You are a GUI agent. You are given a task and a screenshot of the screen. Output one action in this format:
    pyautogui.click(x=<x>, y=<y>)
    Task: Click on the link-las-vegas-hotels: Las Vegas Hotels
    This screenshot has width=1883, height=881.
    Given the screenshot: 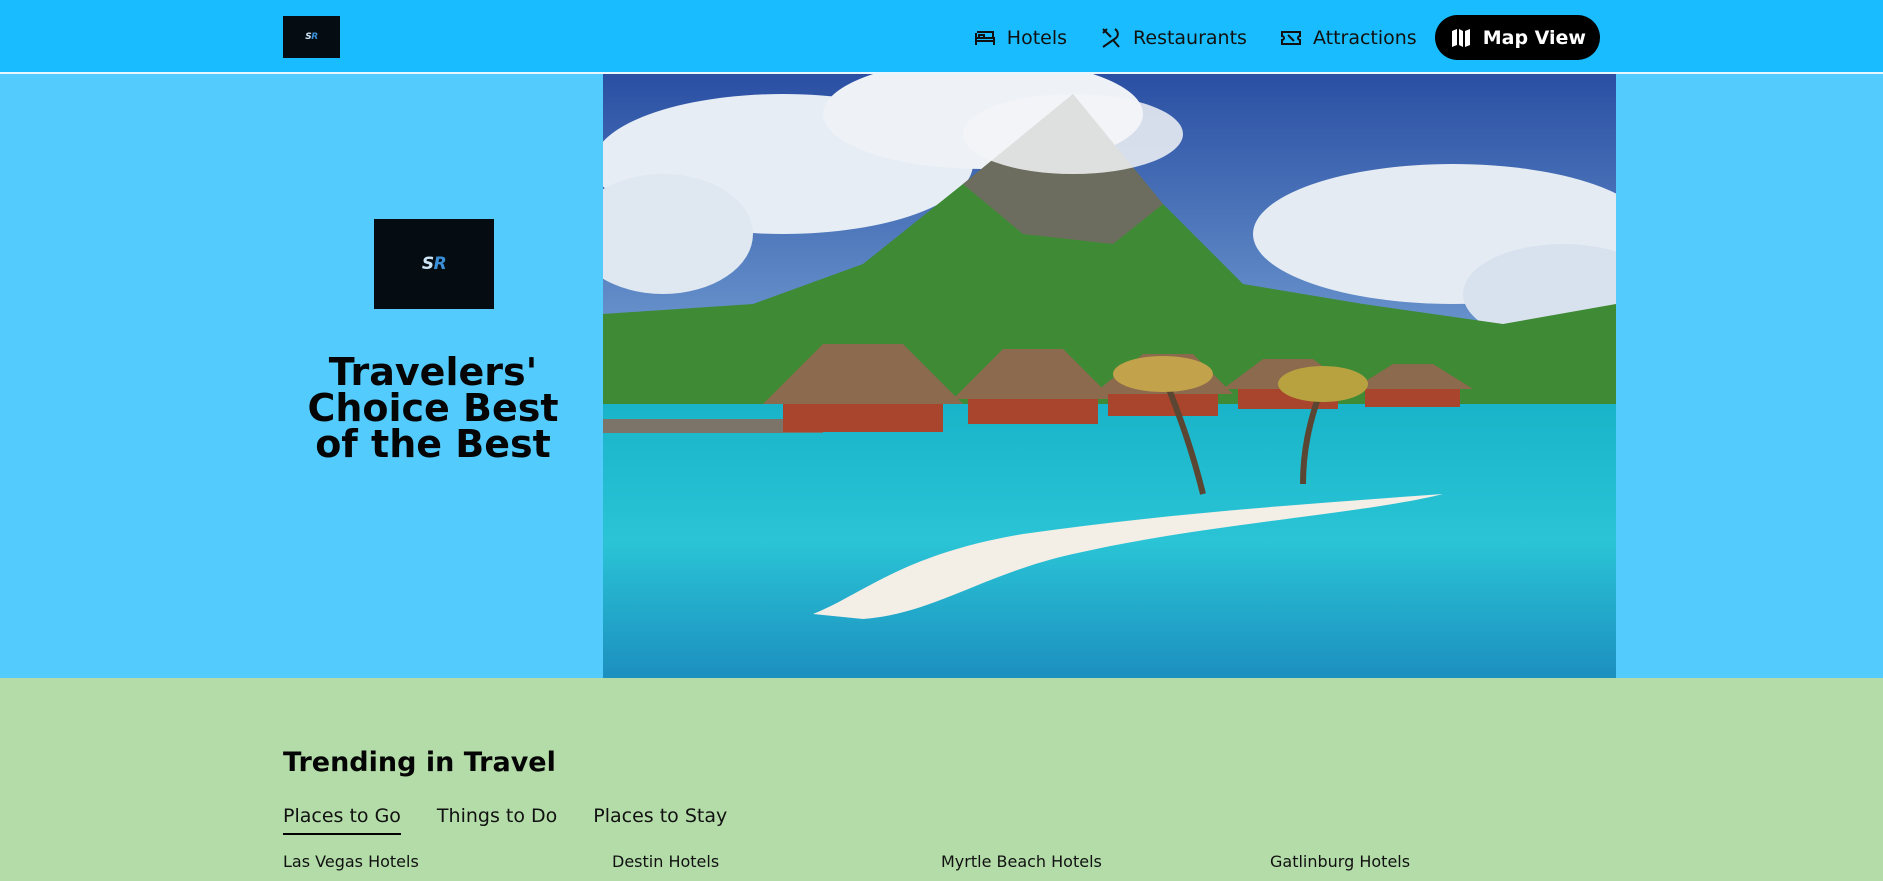 What is the action you would take?
    pyautogui.click(x=447, y=861)
    